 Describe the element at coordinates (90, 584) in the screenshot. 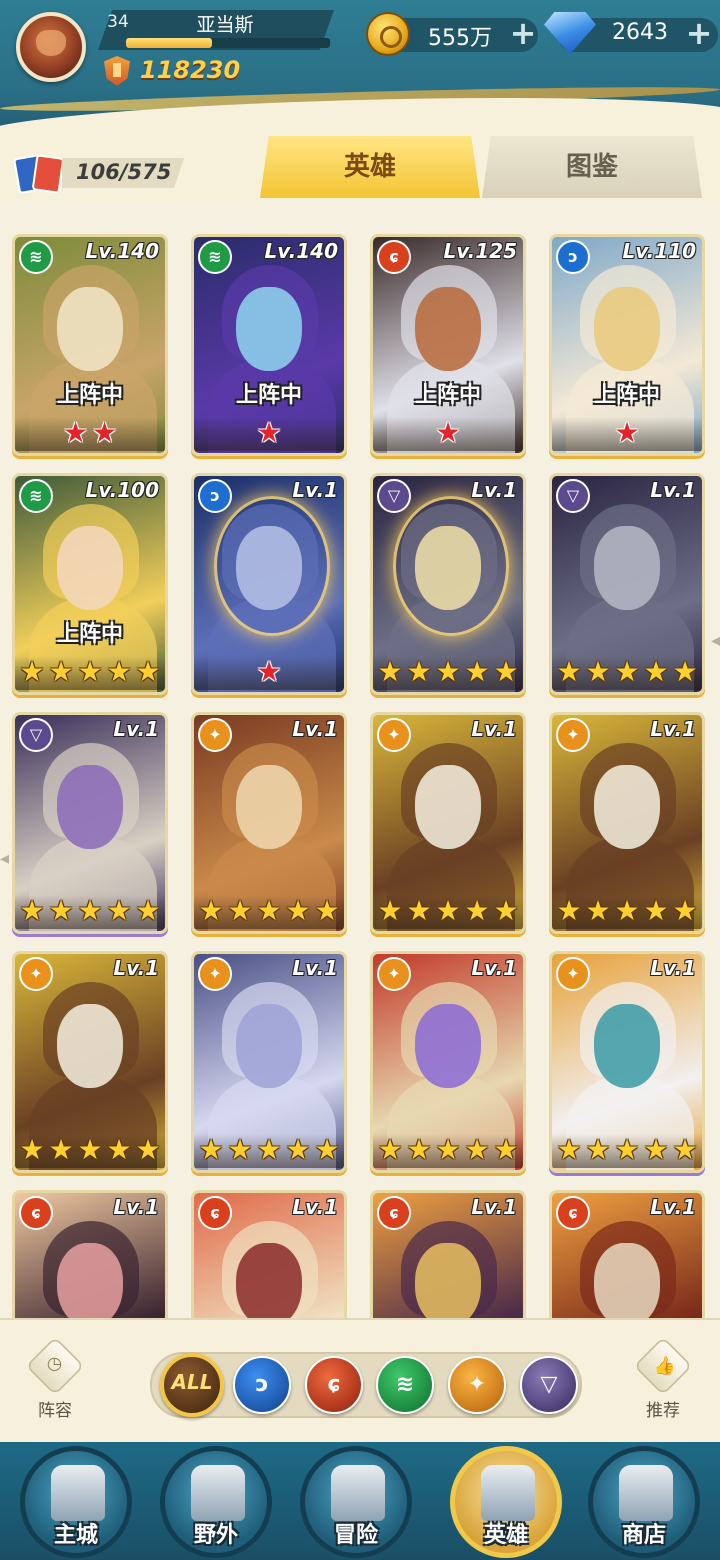

I see `hero-card: ≋ Lv.100 上阵中 ★ ★ ★ ★ ★` at that location.